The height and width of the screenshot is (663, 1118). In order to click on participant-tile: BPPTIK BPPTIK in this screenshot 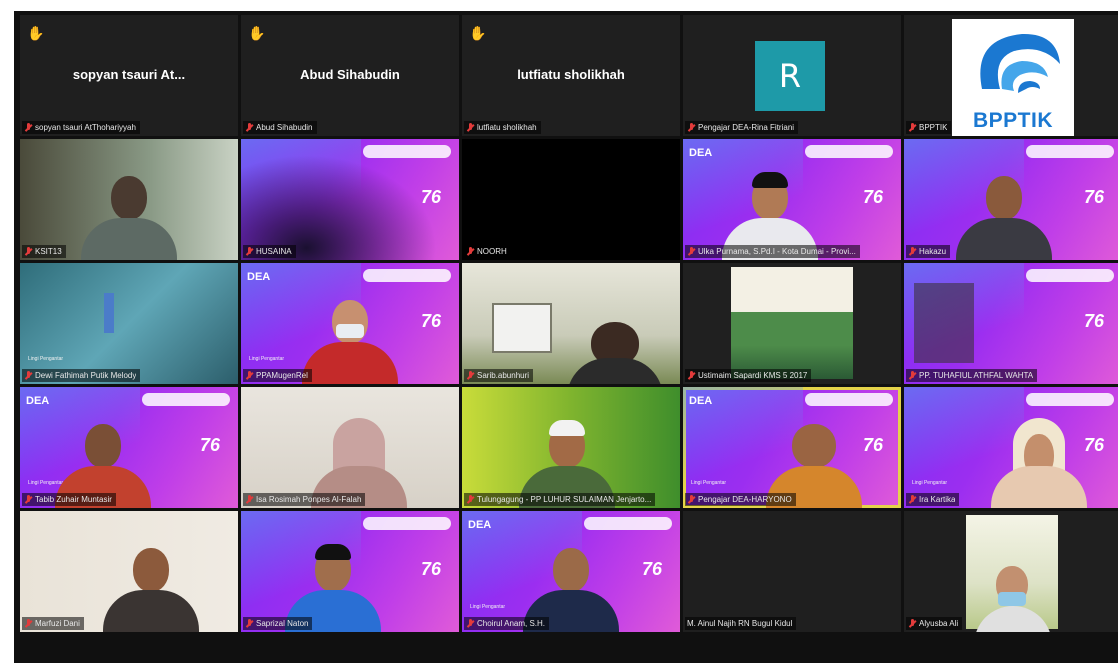, I will do `click(1011, 75)`.